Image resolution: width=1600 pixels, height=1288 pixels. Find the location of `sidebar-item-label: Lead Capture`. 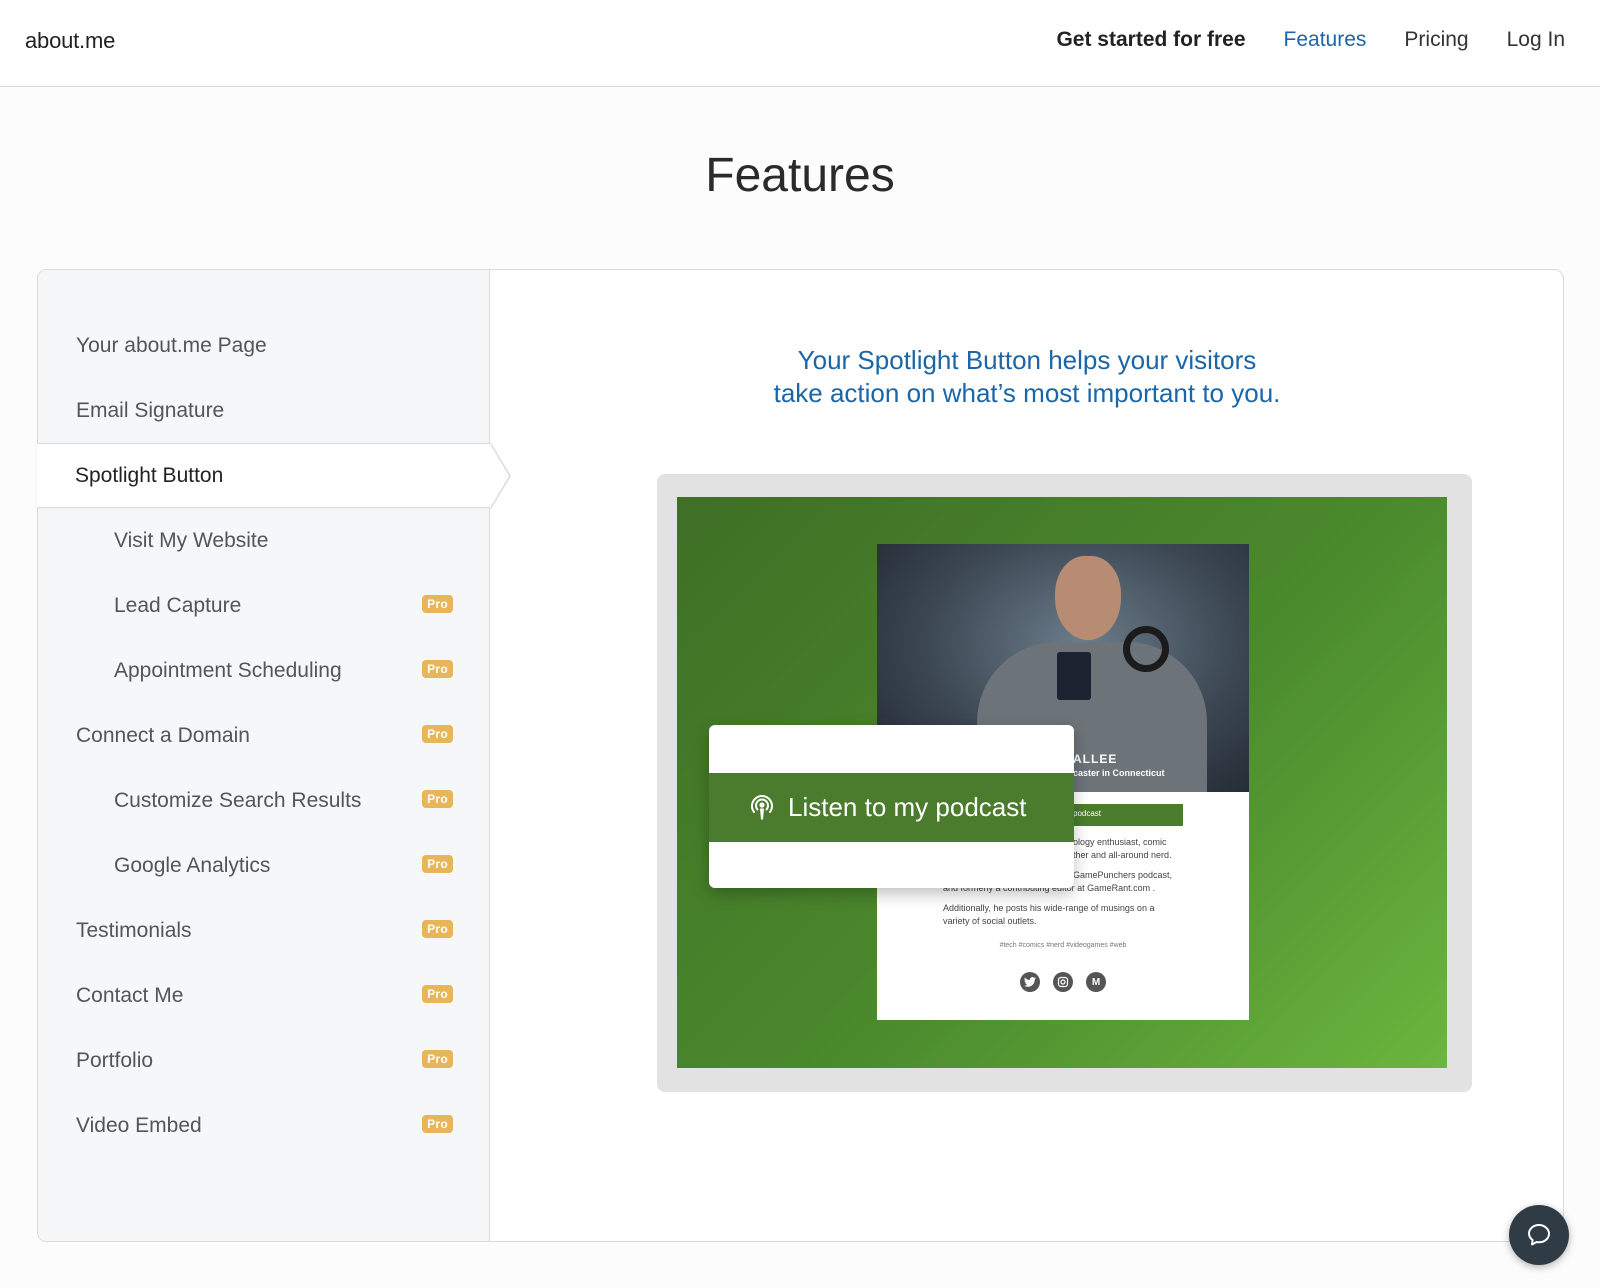

sidebar-item-label: Lead Capture is located at coordinates (178, 605).